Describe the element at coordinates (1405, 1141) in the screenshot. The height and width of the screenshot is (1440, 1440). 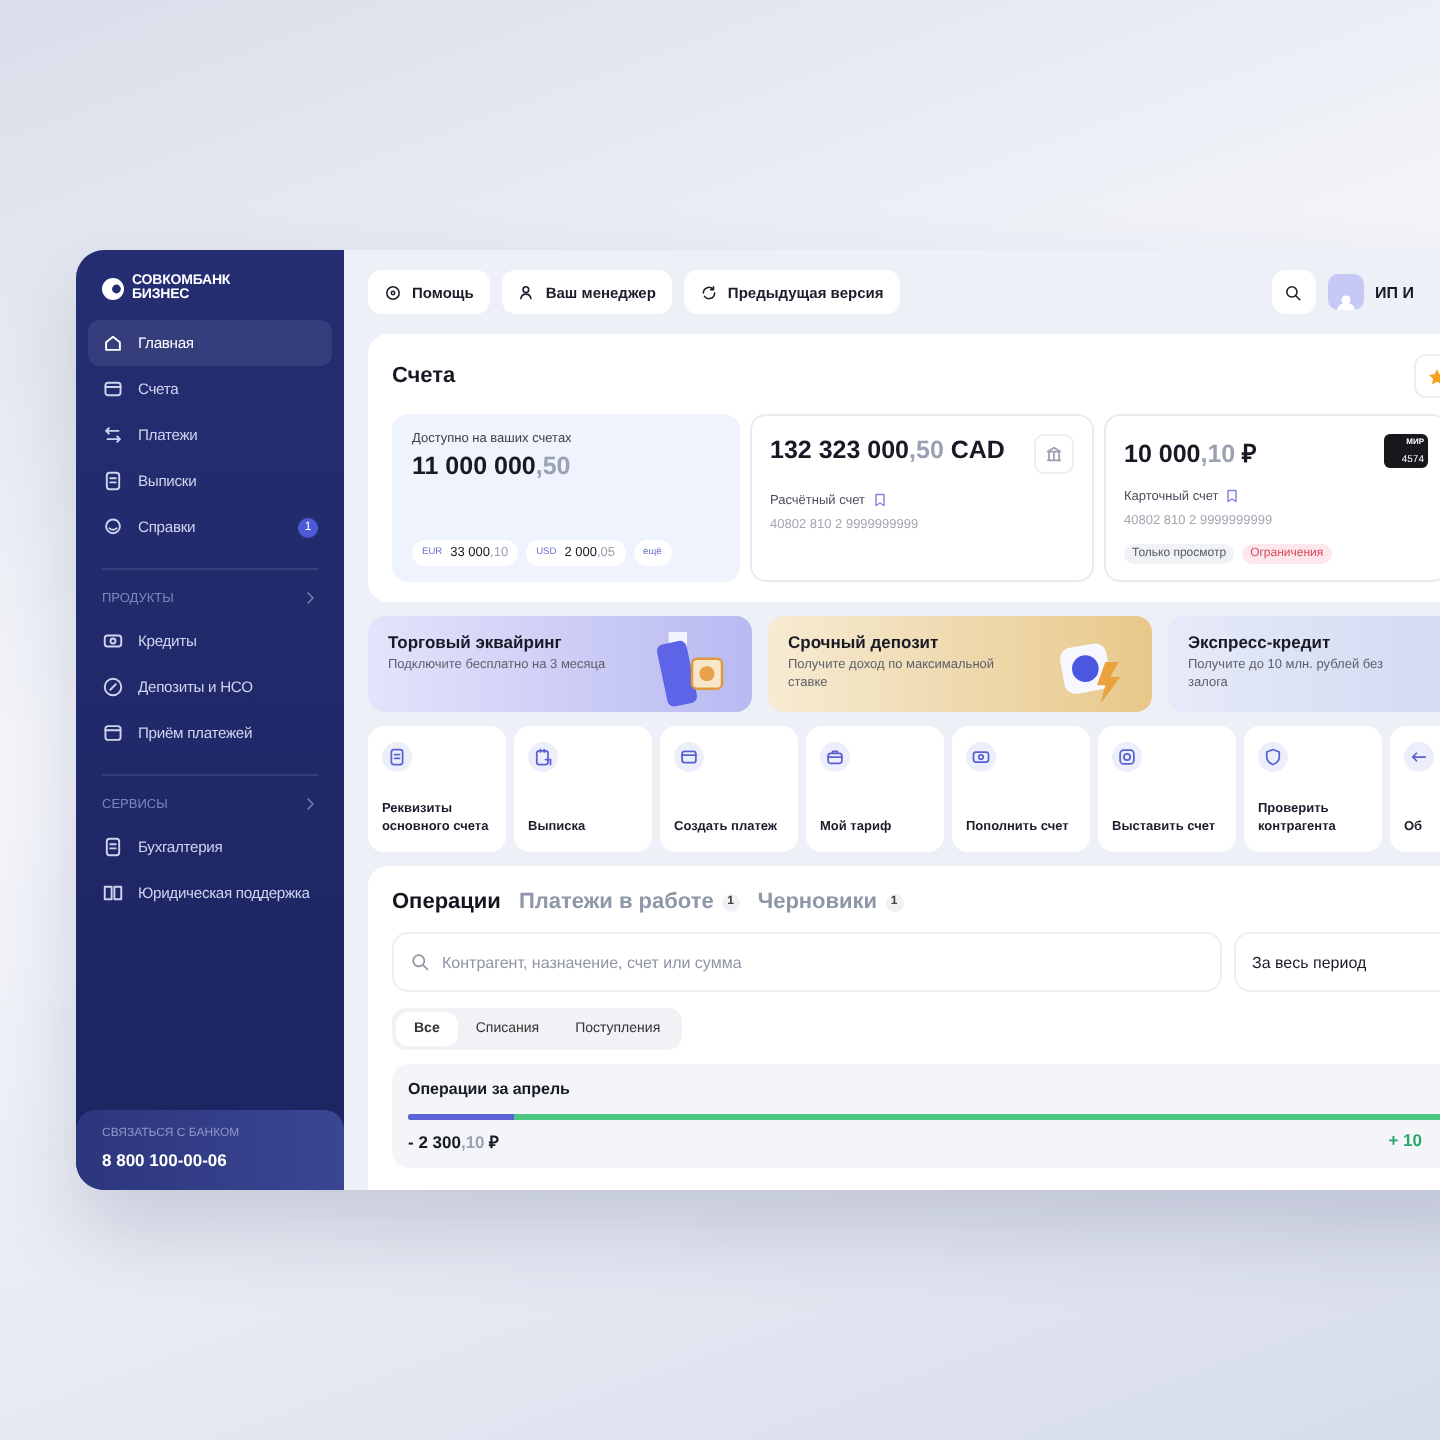
I see `incoming-amount: + 10` at that location.